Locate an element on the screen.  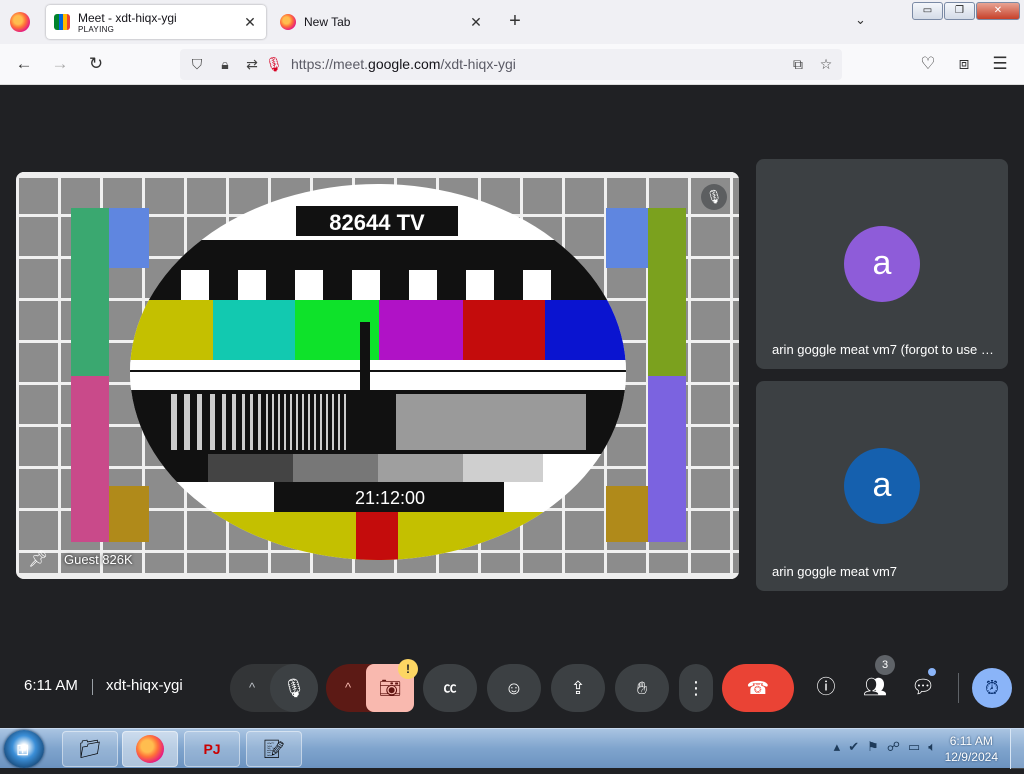
notepad-icon: 📝︎ is located at coordinates (274, 749).